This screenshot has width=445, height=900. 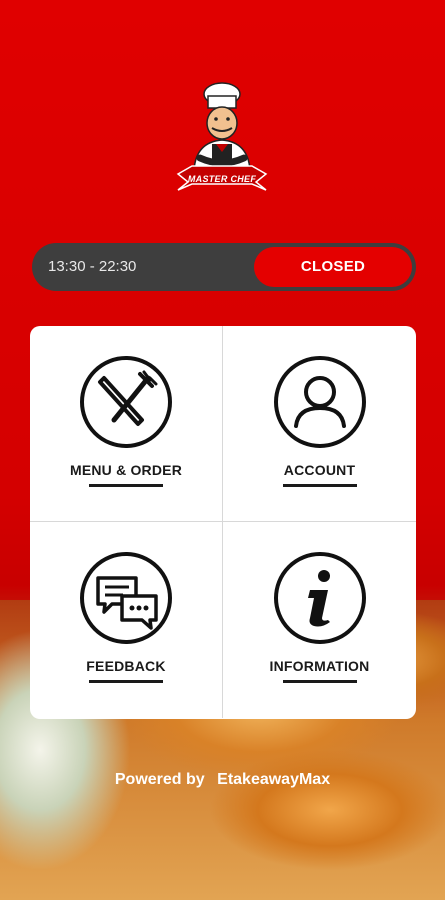 I want to click on information-underline, so click(x=319, y=681).